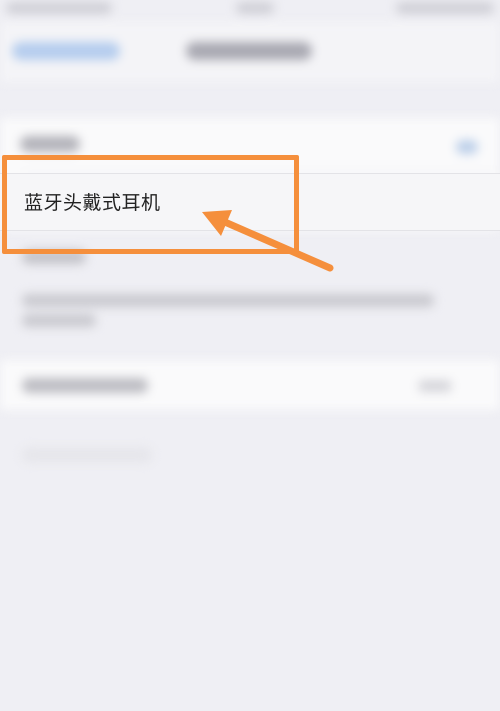 The height and width of the screenshot is (711, 500). I want to click on back-button, so click(66, 51).